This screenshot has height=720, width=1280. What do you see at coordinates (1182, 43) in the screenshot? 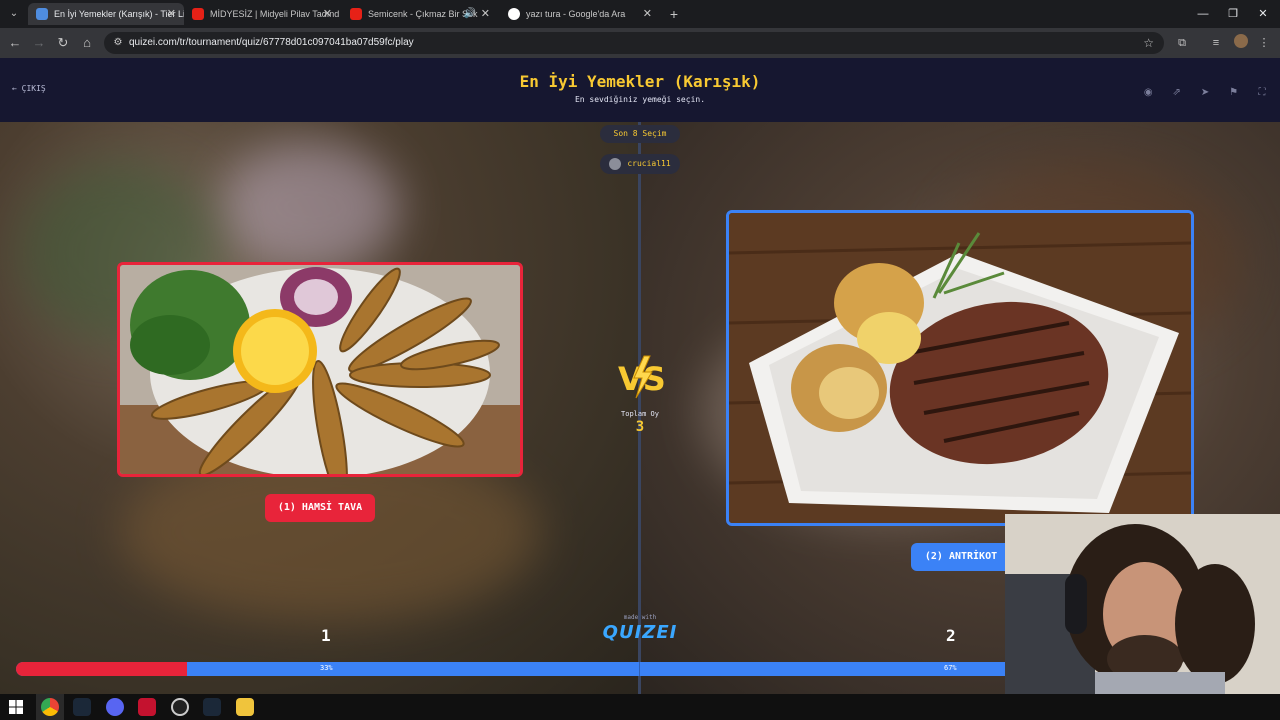
I see `extensions-icon: ⧉` at bounding box center [1182, 43].